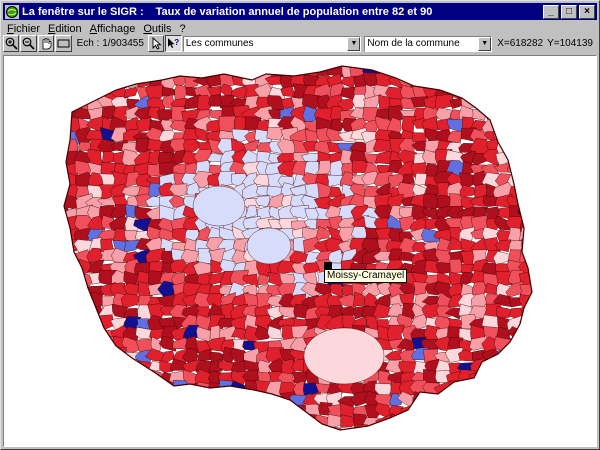 This screenshot has height=450, width=600. I want to click on select-rectangle-button, so click(63, 43).